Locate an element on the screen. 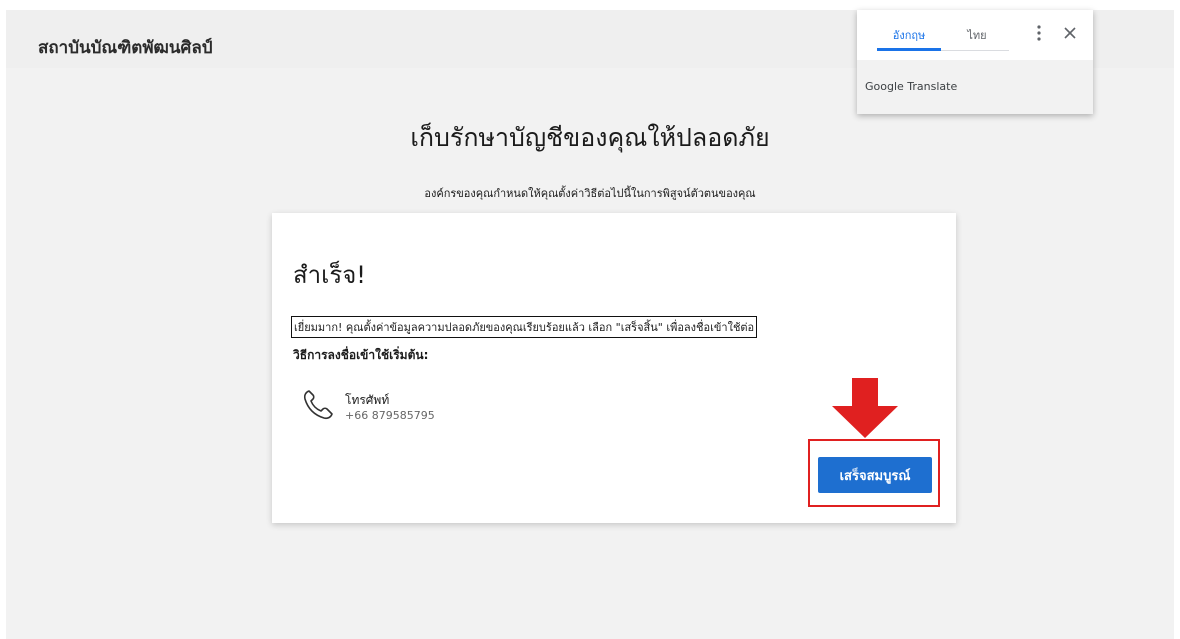 The width and height of the screenshot is (1180, 639). translate-footer: Google Translate is located at coordinates (911, 86).